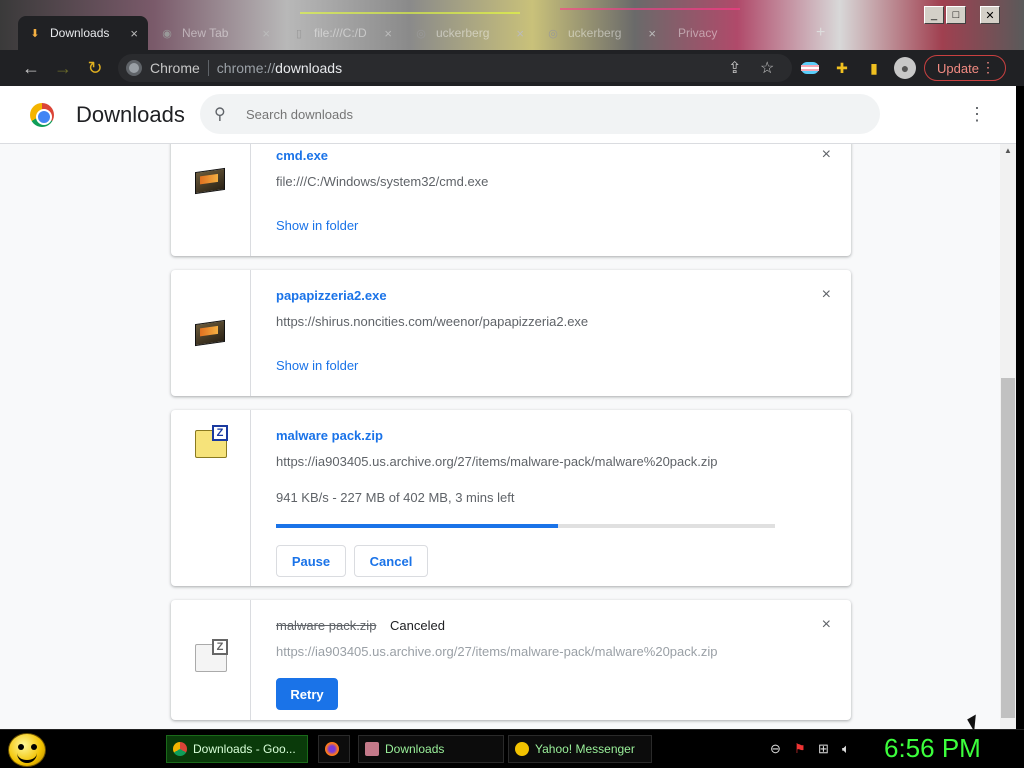  Describe the element at coordinates (334, 749) in the screenshot. I see `taskbar-item-firefox` at that location.